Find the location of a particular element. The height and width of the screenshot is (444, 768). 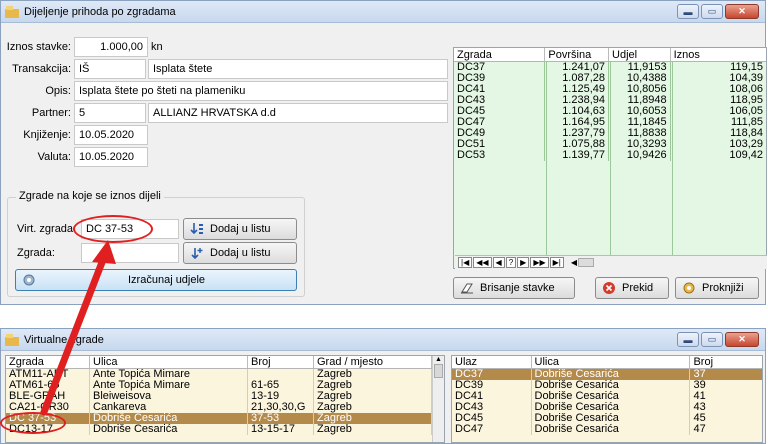

app-icon is located at coordinates (12, 11).